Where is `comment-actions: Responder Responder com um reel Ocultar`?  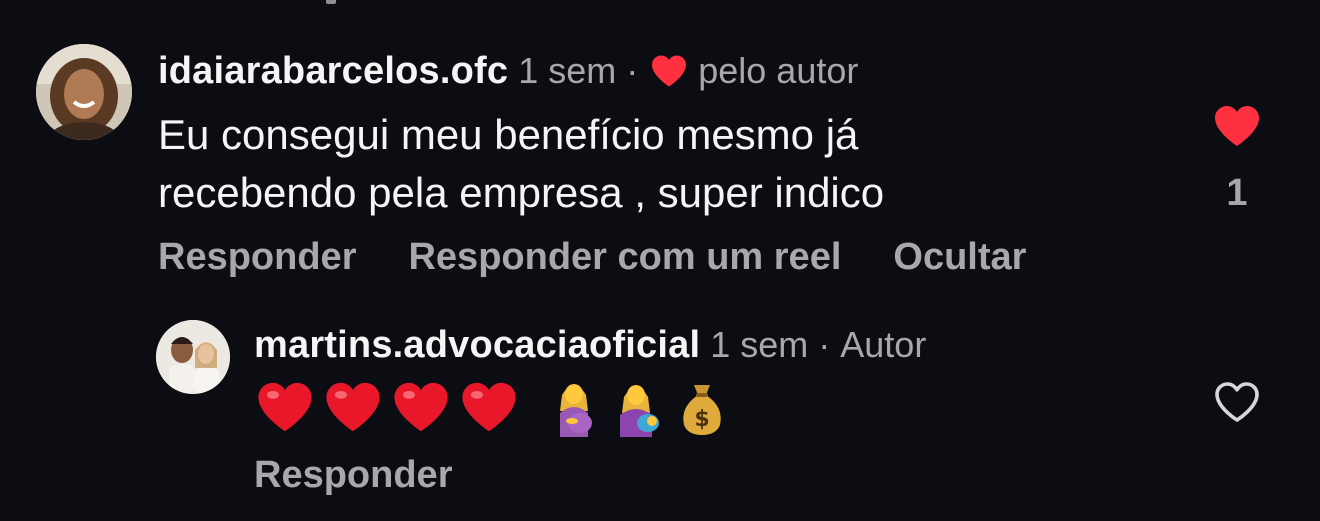
comment-actions: Responder Responder com um reel Ocultar is located at coordinates (618, 257).